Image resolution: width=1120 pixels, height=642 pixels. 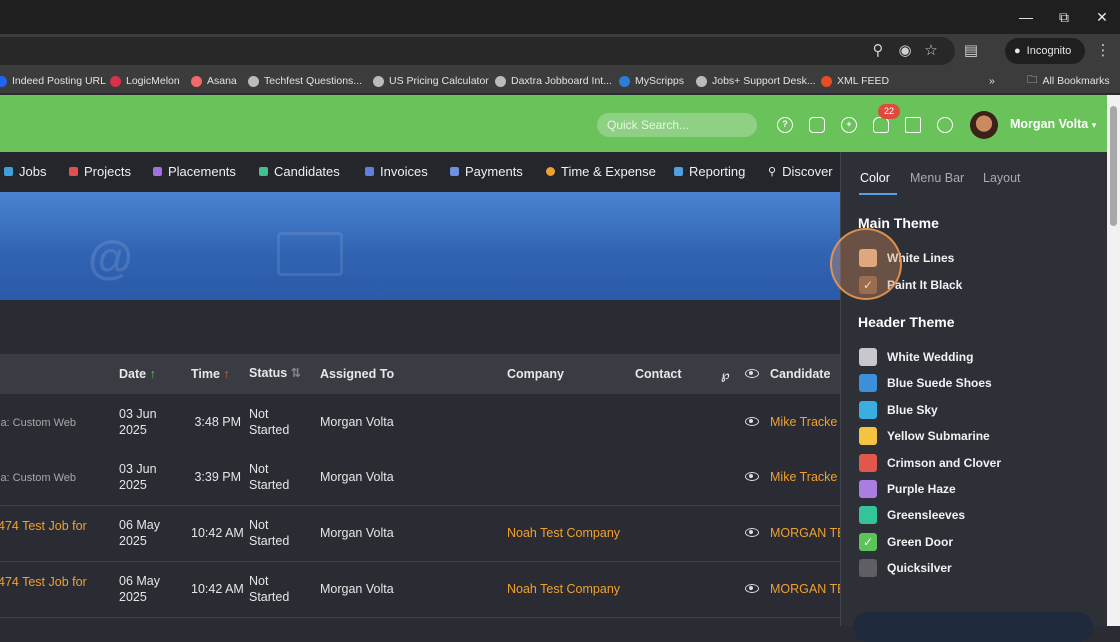 What do you see at coordinates (898, 409) in the screenshot?
I see `theme-option: Blue Sky` at bounding box center [898, 409].